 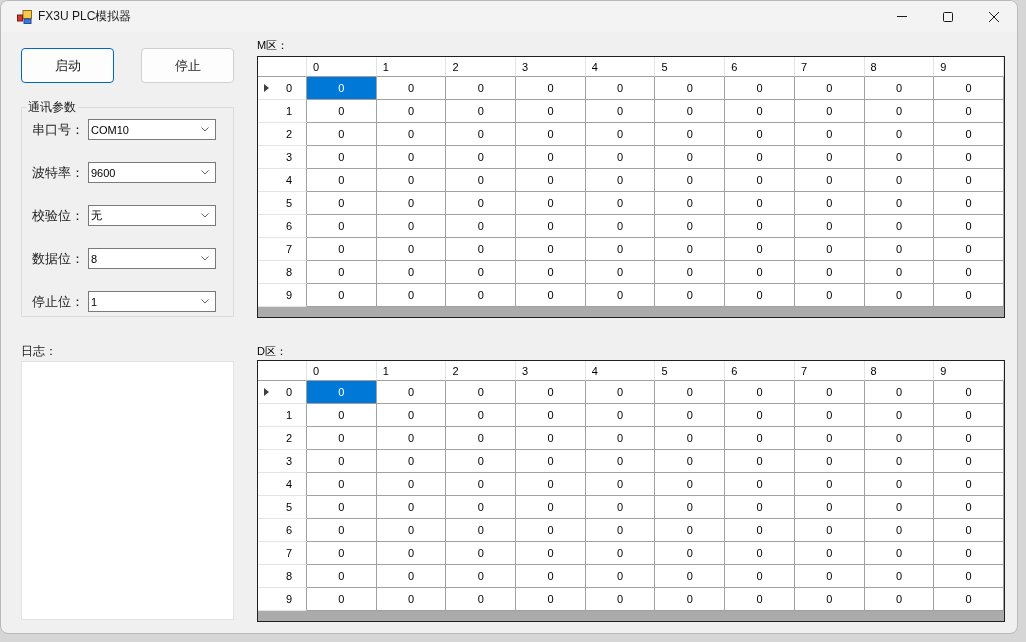 What do you see at coordinates (282, 484) in the screenshot?
I see `row-header: 4` at bounding box center [282, 484].